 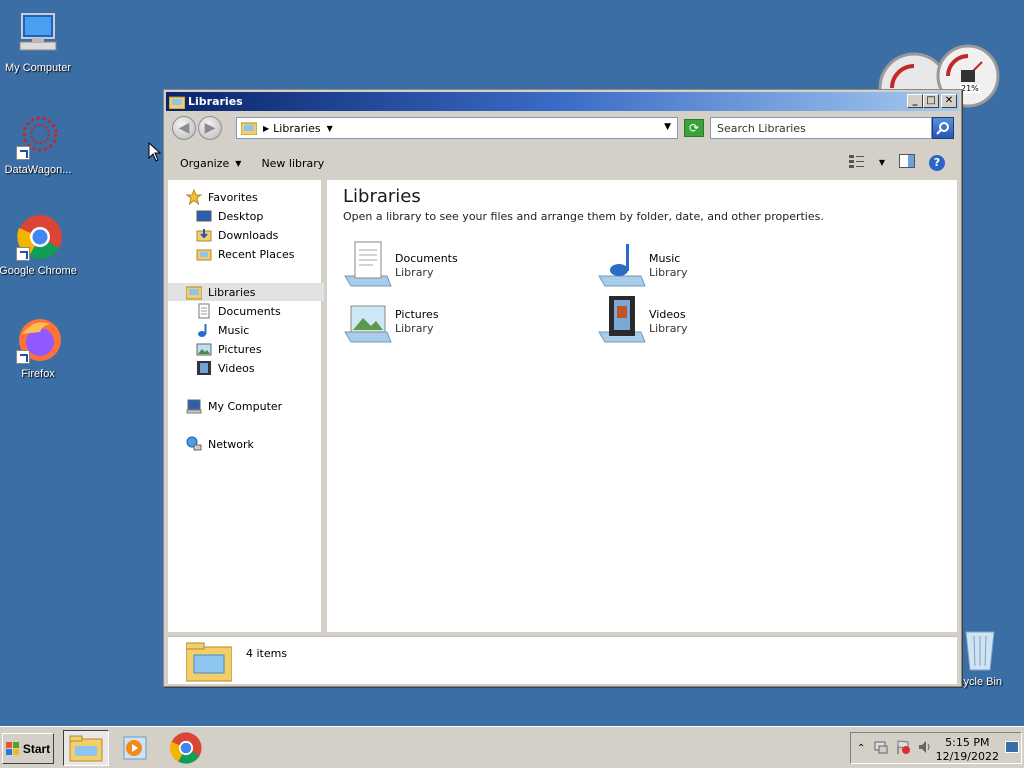 What do you see at coordinates (856, 162) in the screenshot?
I see `change-view-icon` at bounding box center [856, 162].